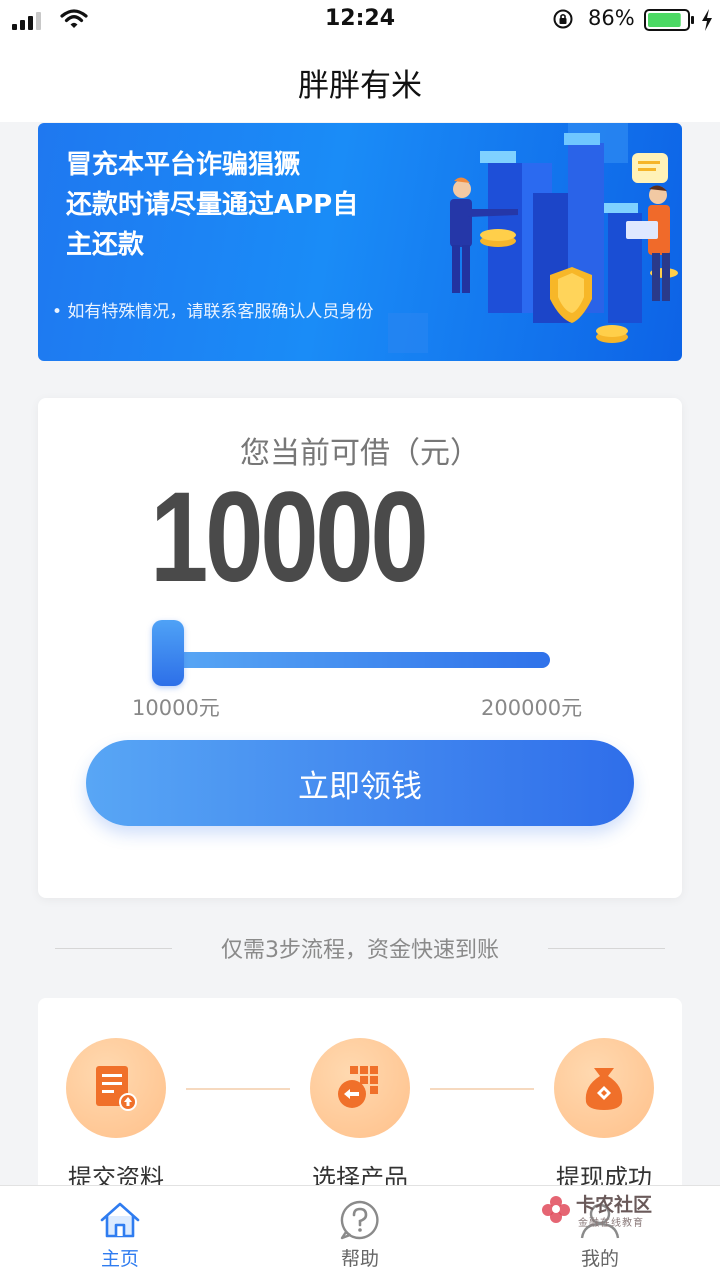 This screenshot has height=1280, width=720. I want to click on watermark-subtitle: 金融在线教育, so click(611, 1223).